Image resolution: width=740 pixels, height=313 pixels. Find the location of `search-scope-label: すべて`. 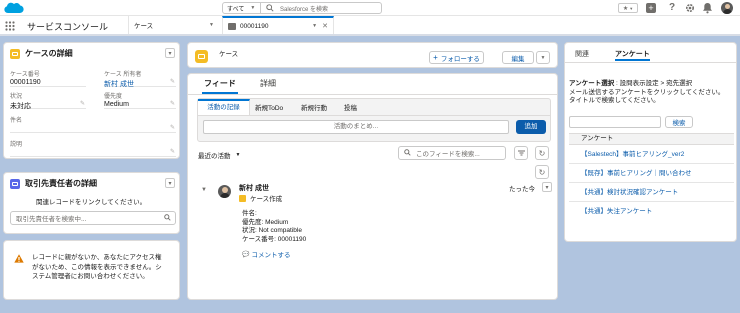

search-scope-label: すべて is located at coordinates (236, 9).